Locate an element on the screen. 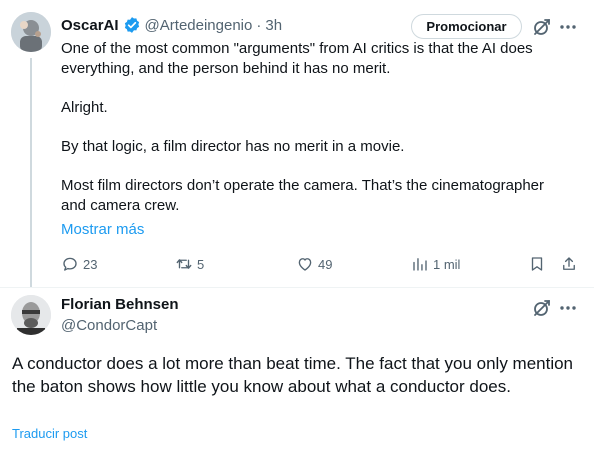 This screenshot has width=594, height=449. repost-button: 5 is located at coordinates (189, 264).